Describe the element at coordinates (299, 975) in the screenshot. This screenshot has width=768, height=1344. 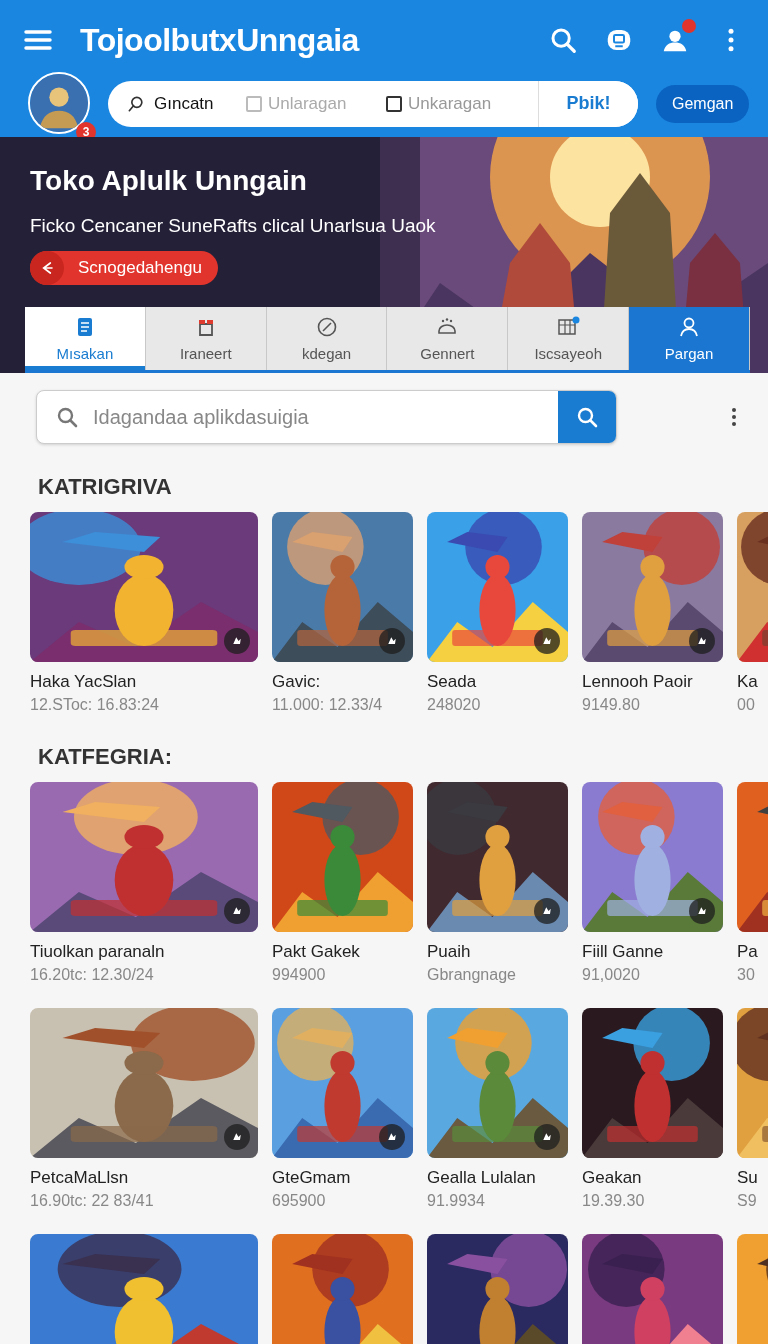
I see `app-info: 994900` at that location.